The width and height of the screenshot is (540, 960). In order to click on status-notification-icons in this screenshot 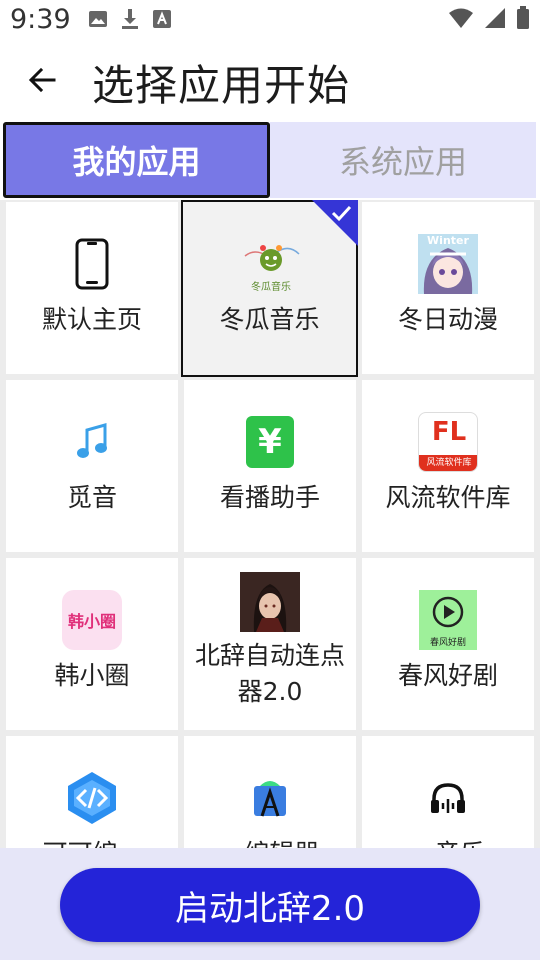, I will do `click(130, 19)`.